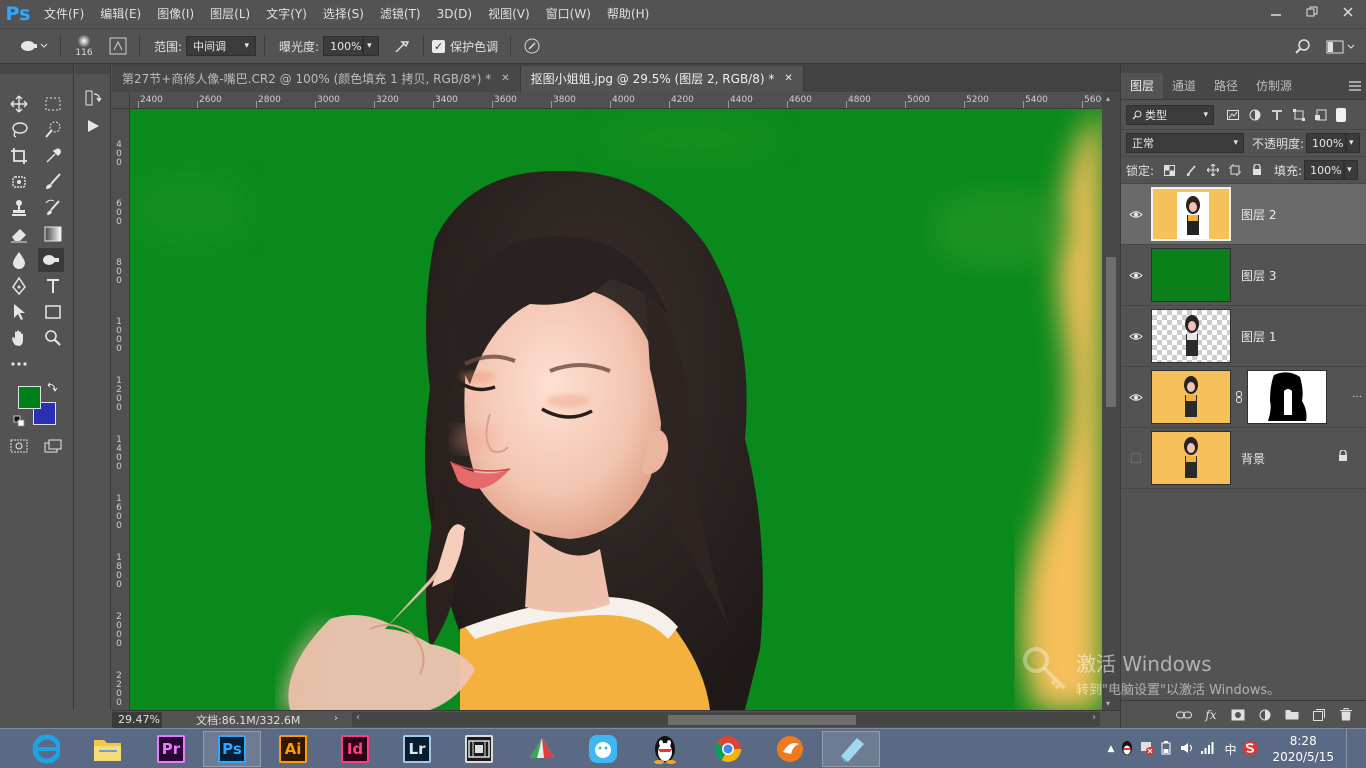 The width and height of the screenshot is (1366, 768). What do you see at coordinates (1250, 749) in the screenshot?
I see `sogou-ime-icon` at bounding box center [1250, 749].